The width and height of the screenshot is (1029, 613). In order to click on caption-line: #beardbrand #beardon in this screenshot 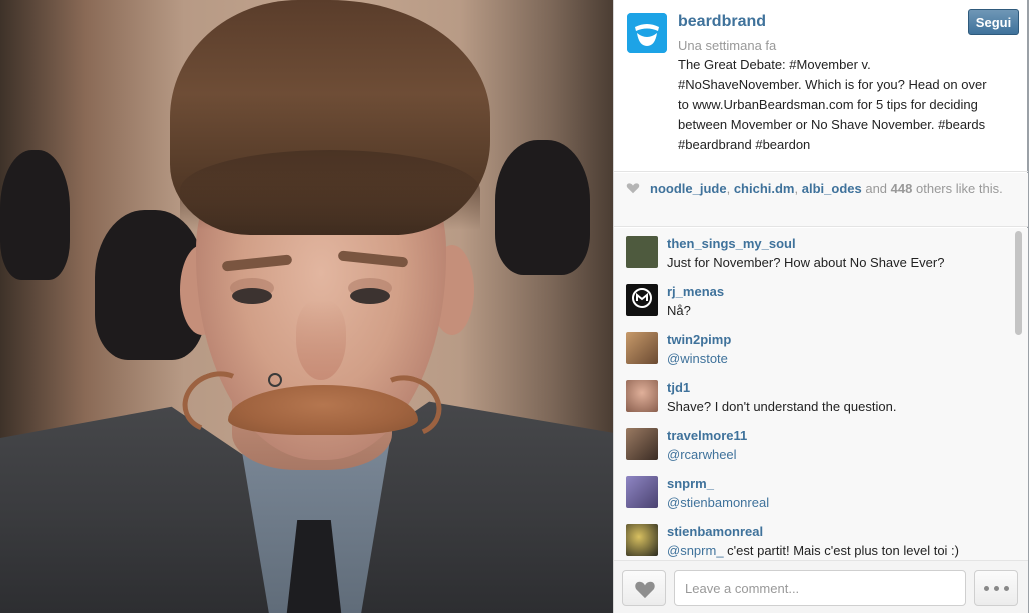, I will do `click(744, 144)`.